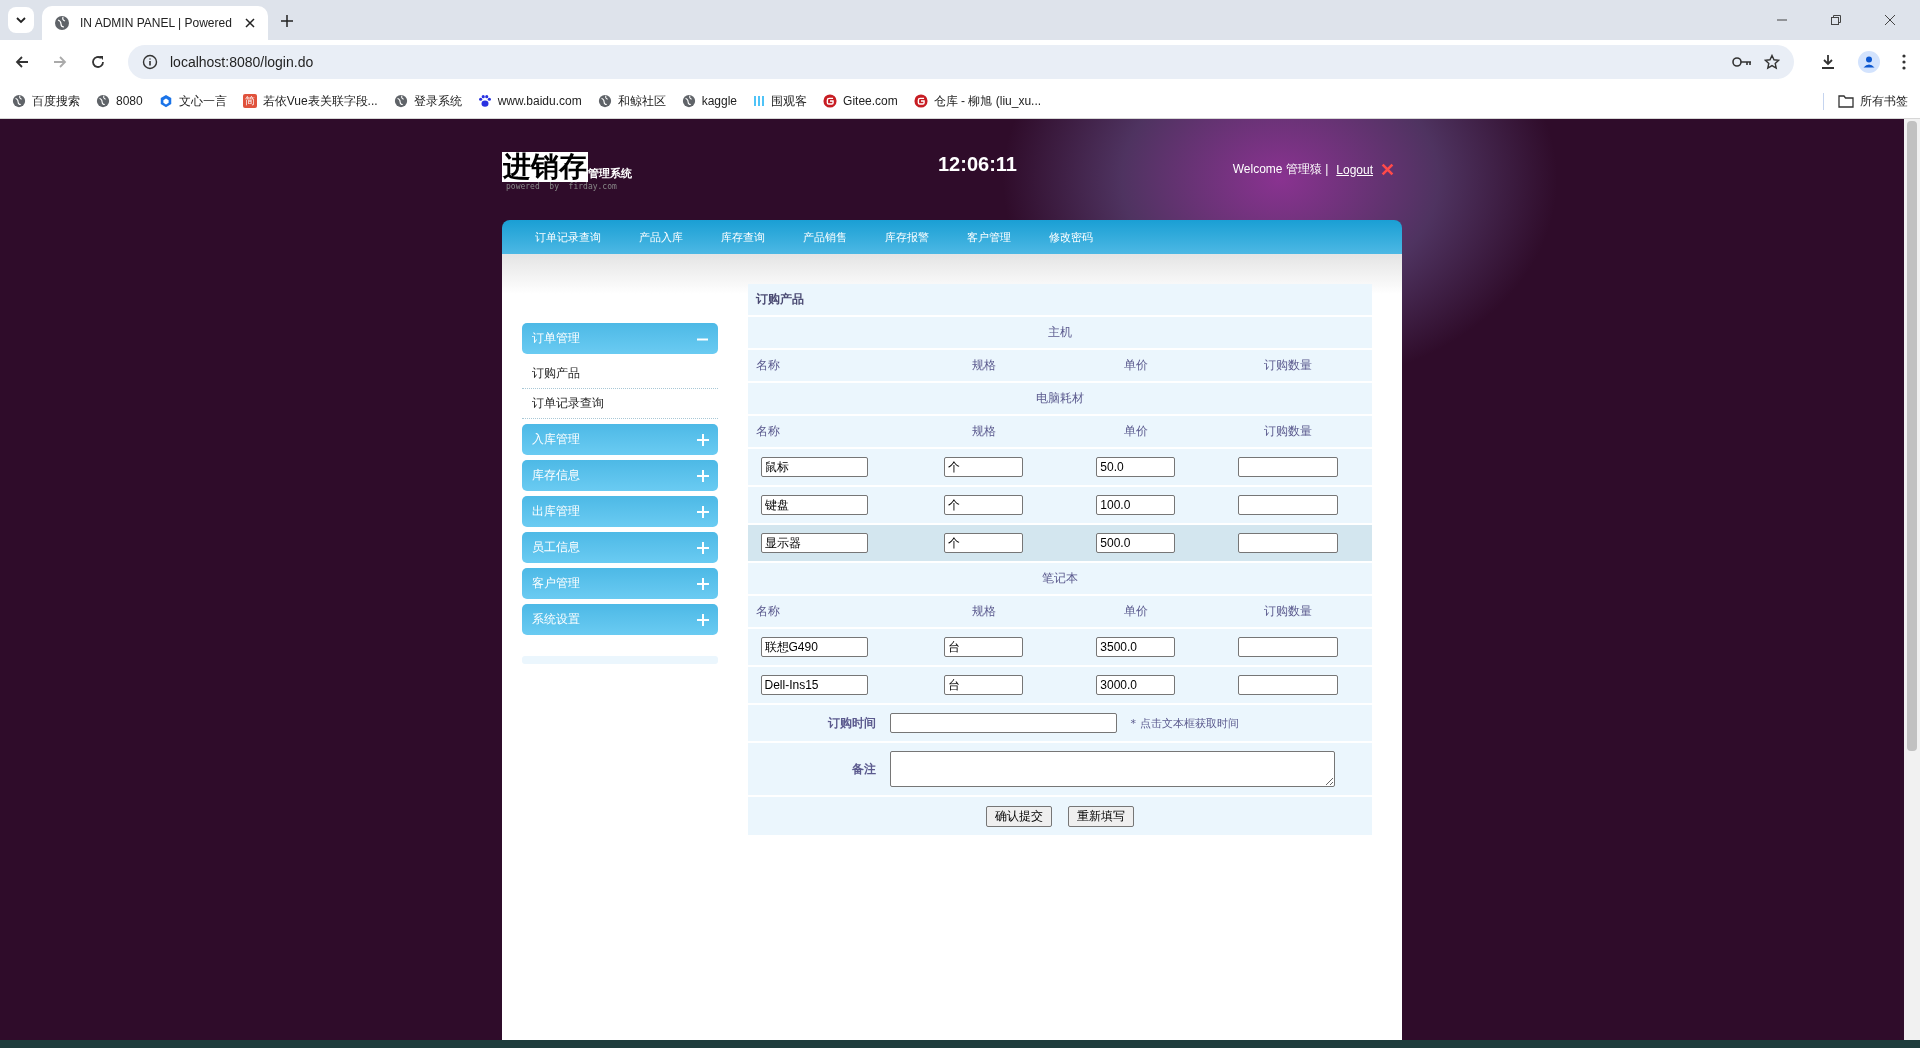 Image resolution: width=1920 pixels, height=1048 pixels. What do you see at coordinates (1742, 62) in the screenshot?
I see `key-icon` at bounding box center [1742, 62].